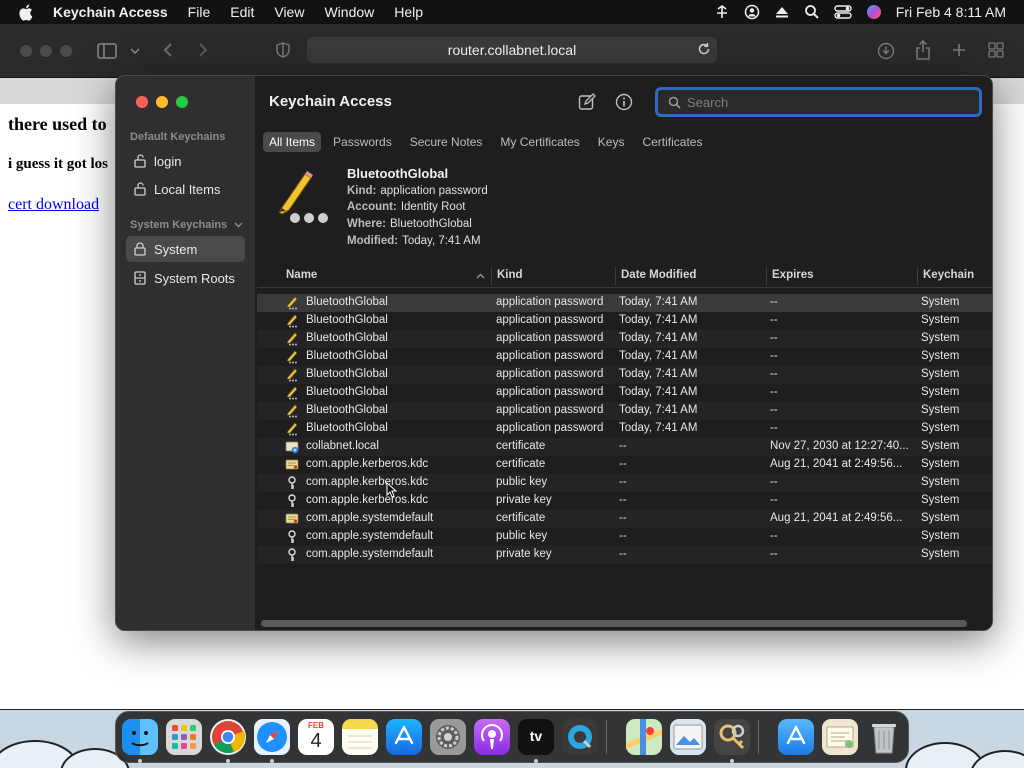 The image size is (1024, 768). What do you see at coordinates (404, 737) in the screenshot?
I see `app-store-icon` at bounding box center [404, 737].